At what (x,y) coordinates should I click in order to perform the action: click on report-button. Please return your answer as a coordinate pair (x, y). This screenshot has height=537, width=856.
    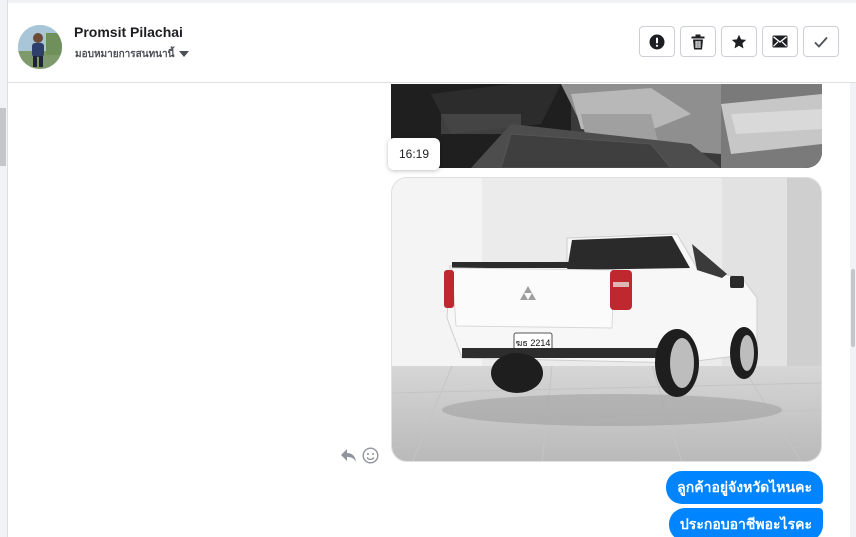
    Looking at the image, I should click on (657, 41).